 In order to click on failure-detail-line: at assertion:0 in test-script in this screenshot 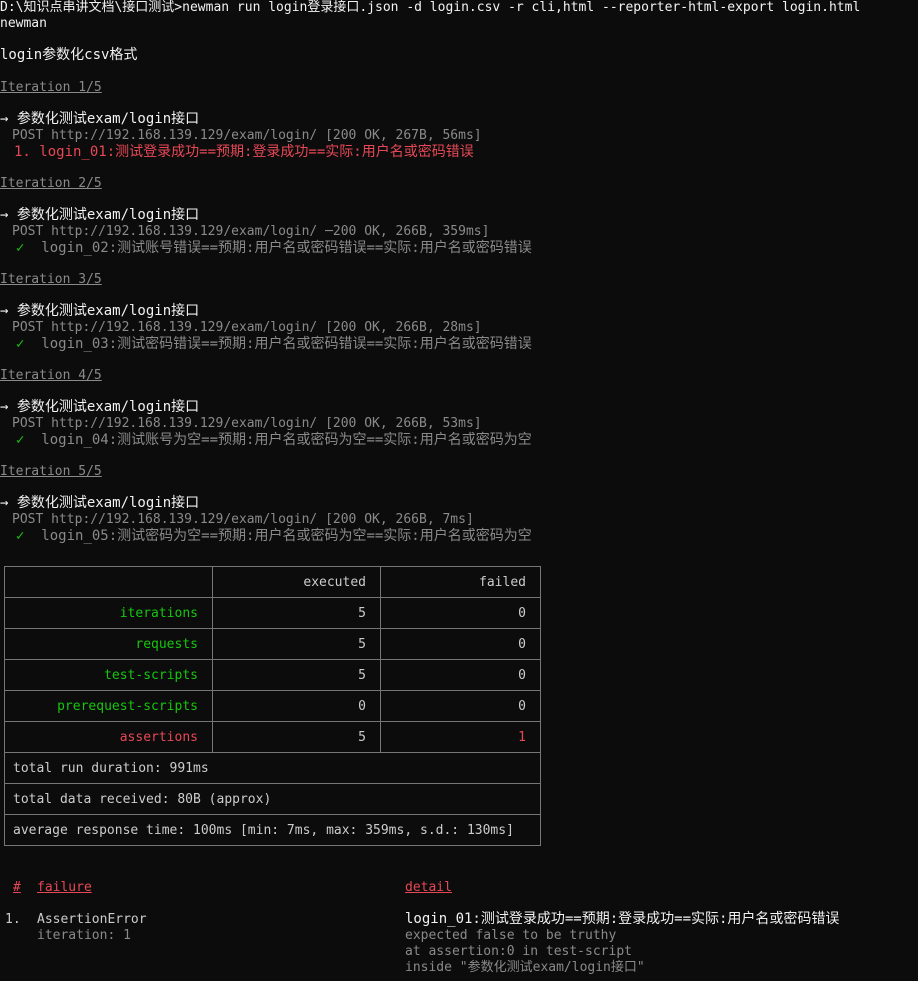, I will do `click(518, 951)`.